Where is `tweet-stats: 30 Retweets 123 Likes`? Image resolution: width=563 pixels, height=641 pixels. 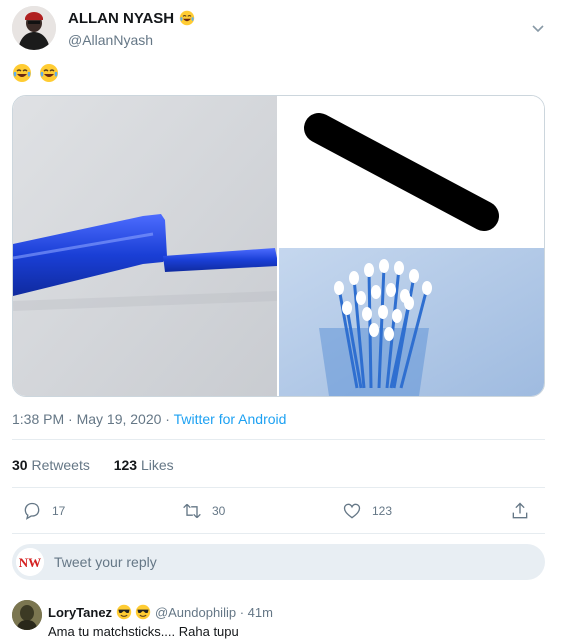
tweet-stats: 30 Retweets 123 Likes is located at coordinates (103, 465).